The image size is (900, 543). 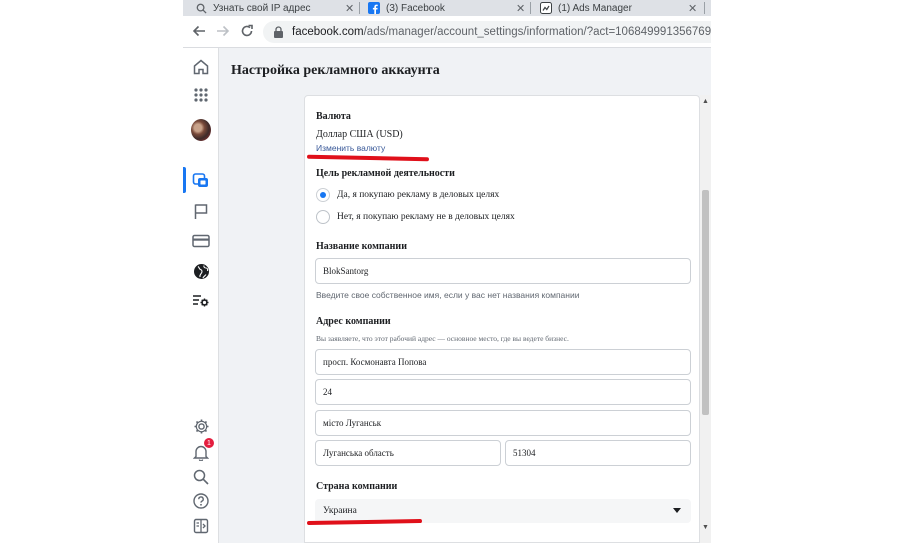 I want to click on company-address-label: Адрес компании, so click(x=353, y=321).